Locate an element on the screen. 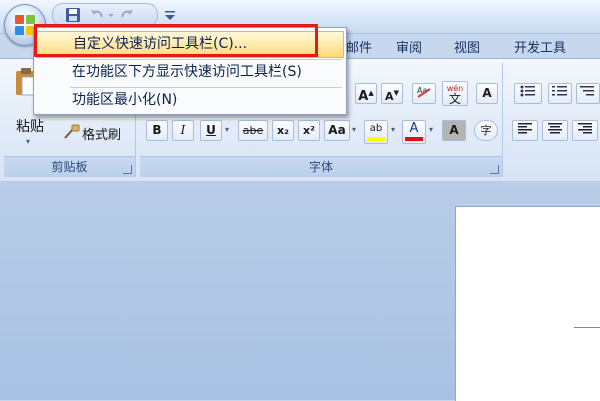 The width and height of the screenshot is (600, 401). clear-formatting-button: Aa is located at coordinates (424, 93).